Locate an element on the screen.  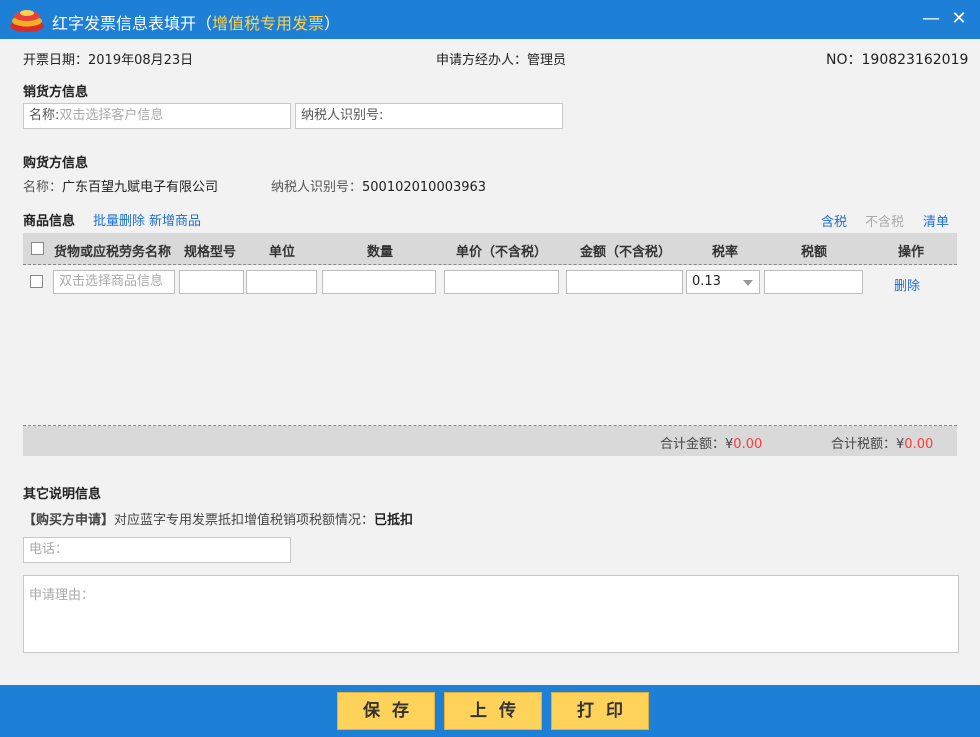
add-goods-link: 新增商品 is located at coordinates (175, 219).